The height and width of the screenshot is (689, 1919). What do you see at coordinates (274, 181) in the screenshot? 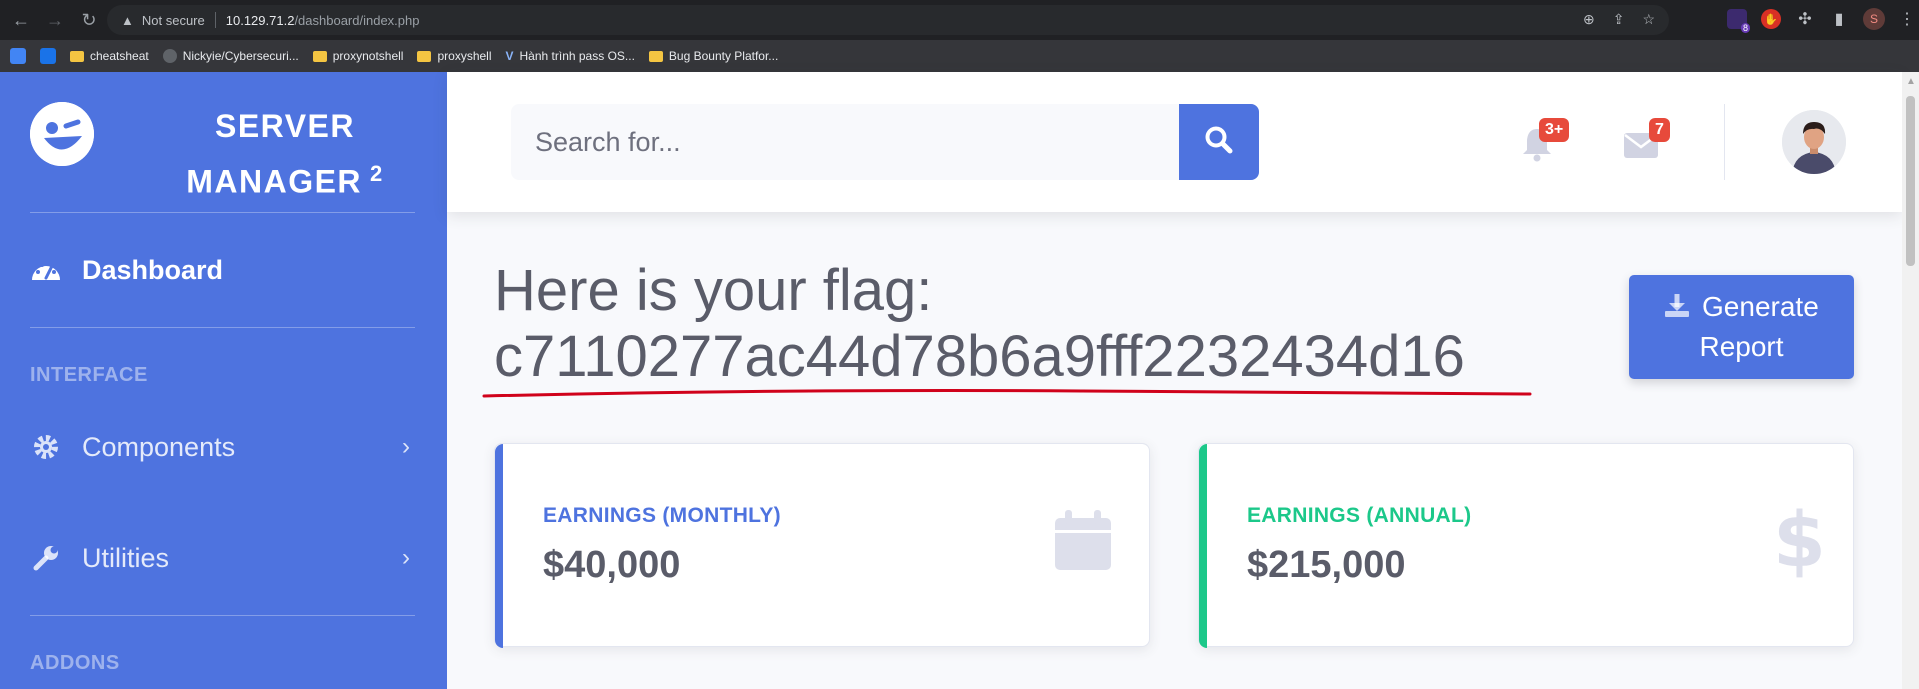
I see `brand-line-2-text: MANAGER` at bounding box center [274, 181].